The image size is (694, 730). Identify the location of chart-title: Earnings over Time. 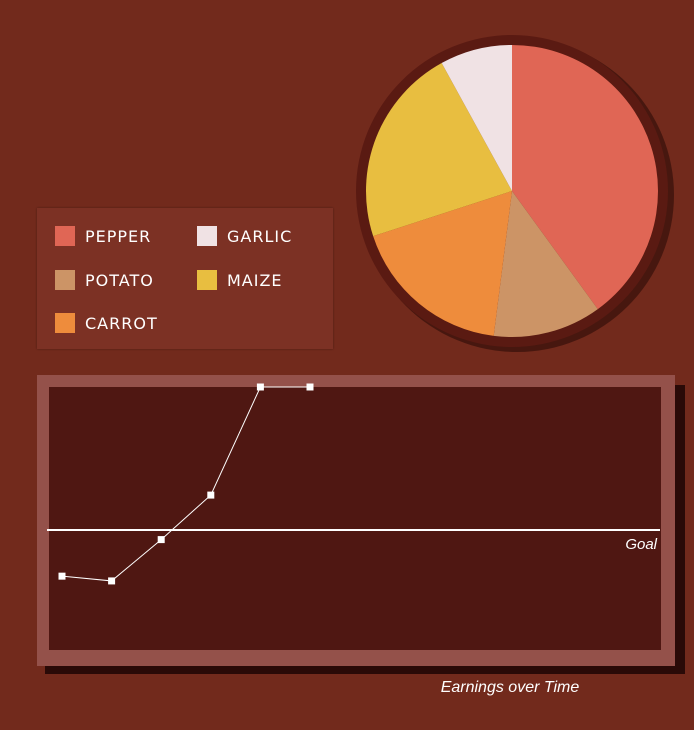
(510, 687).